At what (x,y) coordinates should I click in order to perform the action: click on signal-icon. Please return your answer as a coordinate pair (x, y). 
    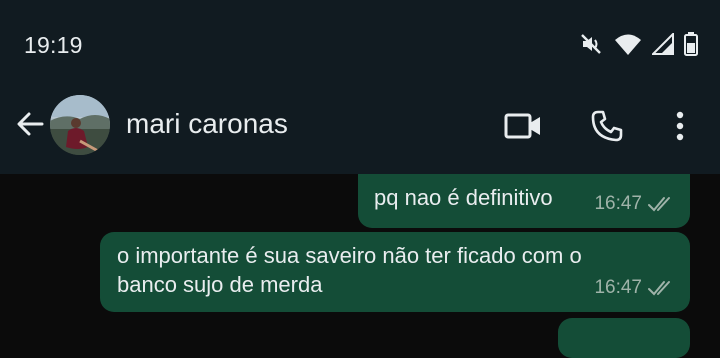
    Looking at the image, I should click on (663, 44).